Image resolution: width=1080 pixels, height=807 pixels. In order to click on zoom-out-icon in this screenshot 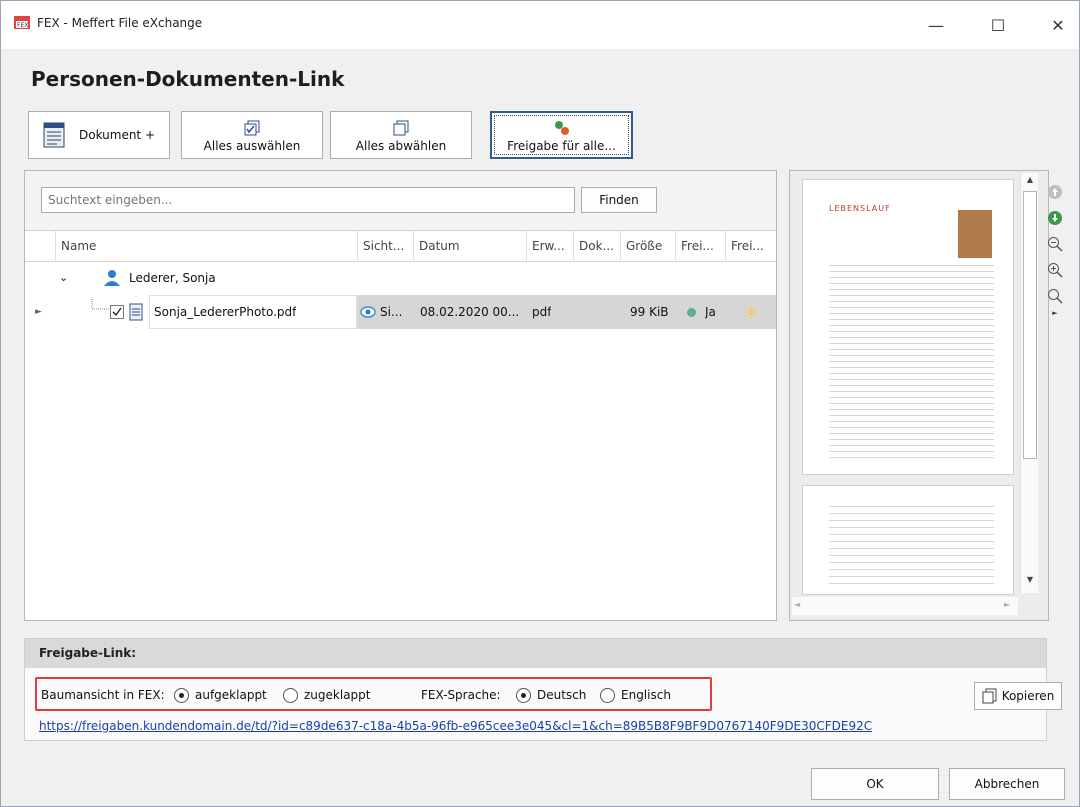, I will do `click(1055, 244)`.